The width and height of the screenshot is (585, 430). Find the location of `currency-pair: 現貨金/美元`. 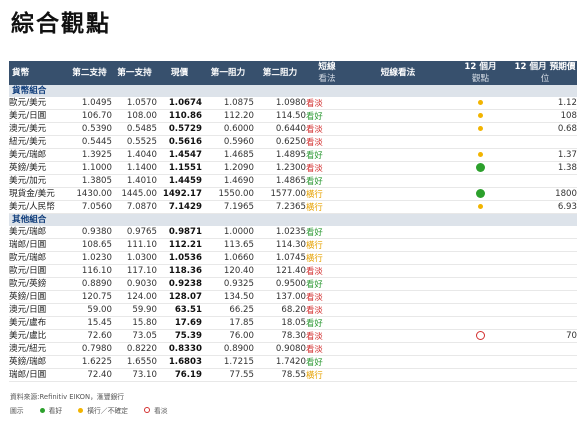

currency-pair: 現貨金/美元 is located at coordinates (38, 194).